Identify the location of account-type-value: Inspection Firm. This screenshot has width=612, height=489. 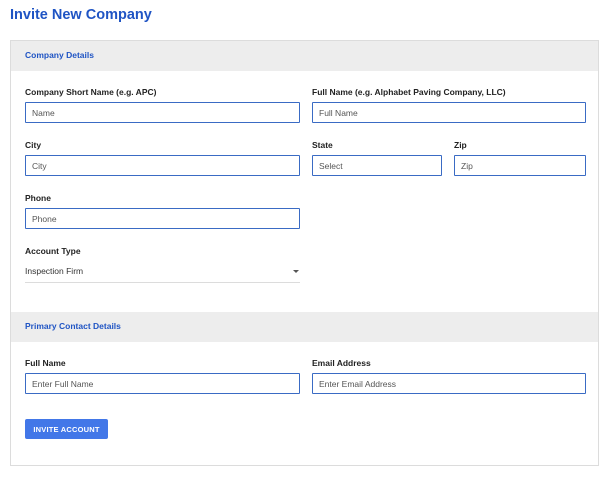
(54, 271).